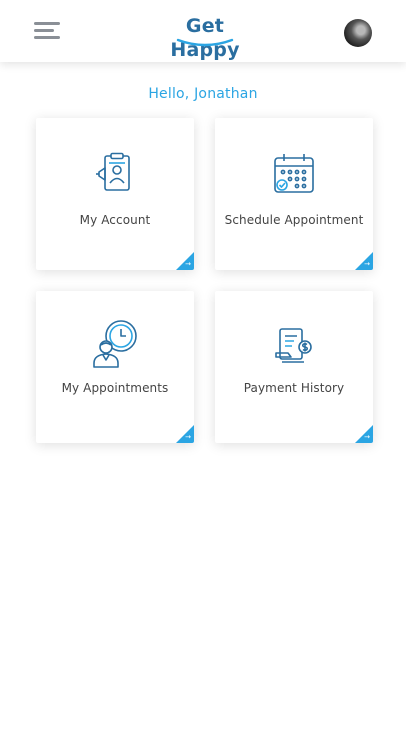  What do you see at coordinates (358, 33) in the screenshot?
I see `user-avatar` at bounding box center [358, 33].